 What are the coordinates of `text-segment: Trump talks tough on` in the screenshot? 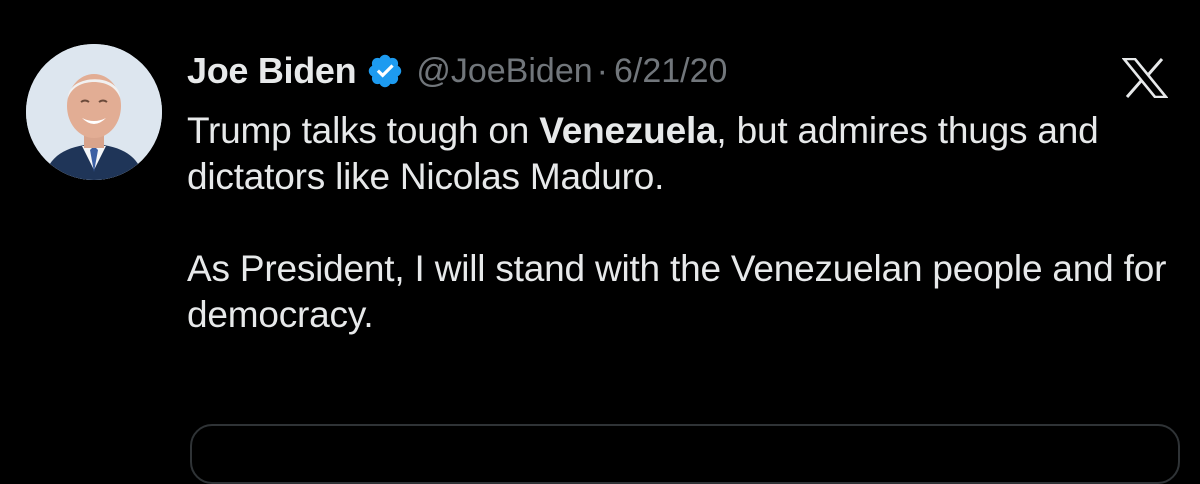 It's located at (363, 130).